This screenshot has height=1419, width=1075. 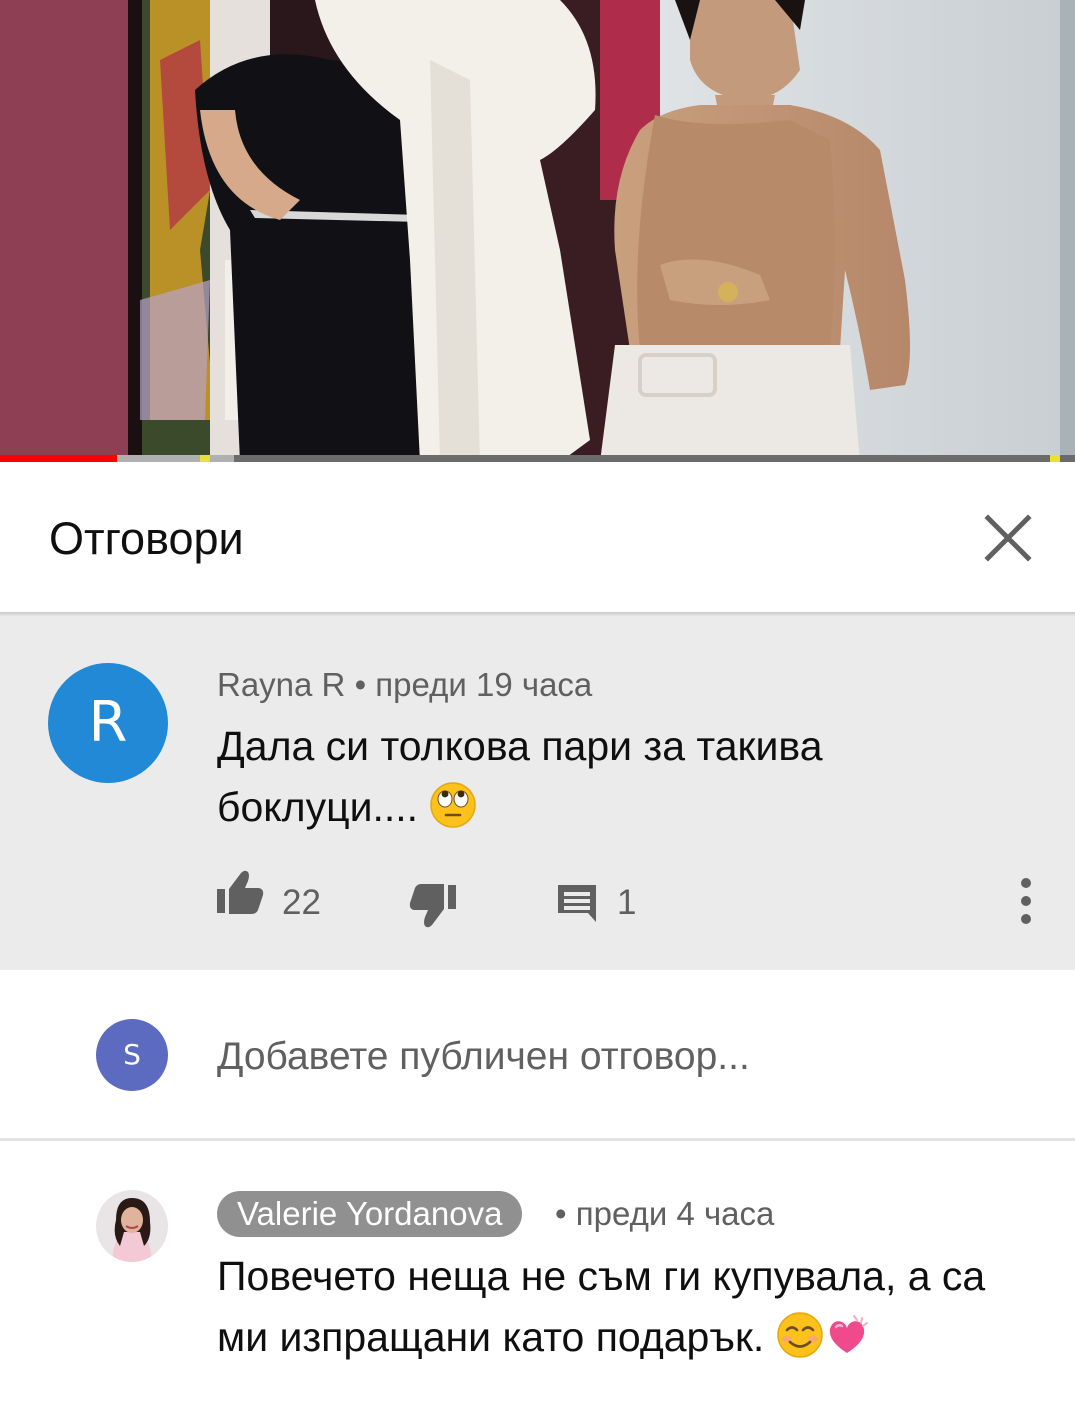 I want to click on like-count: 22, so click(x=301, y=902).